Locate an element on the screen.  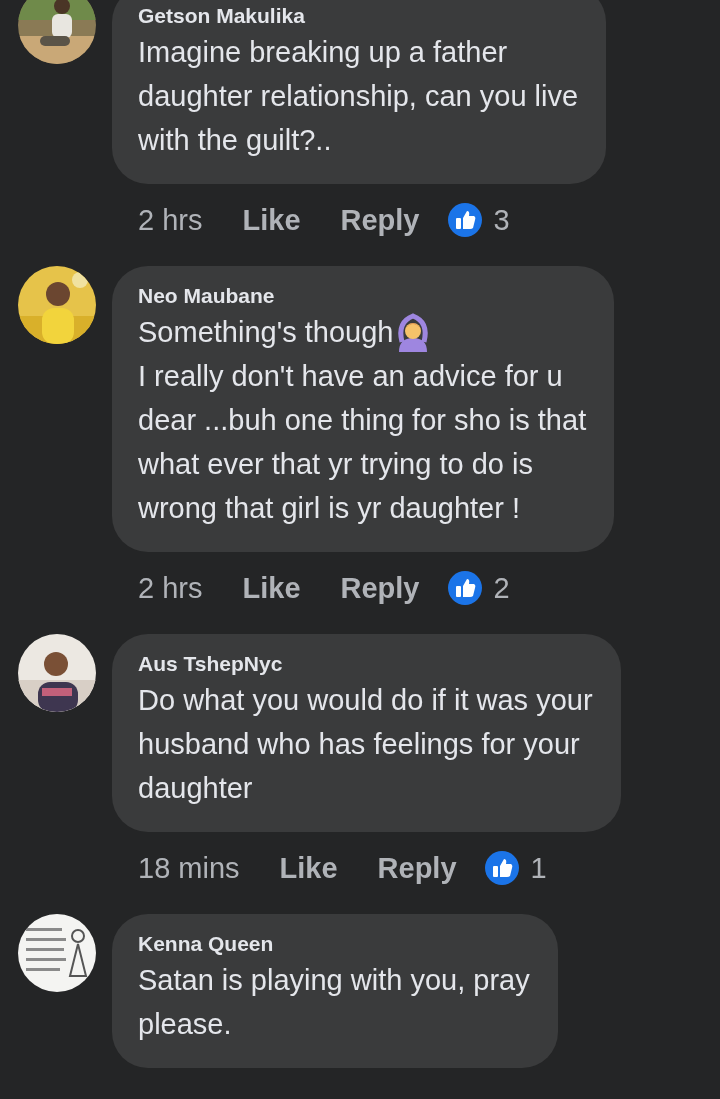
reaction-count: 3 is located at coordinates (501, 220).